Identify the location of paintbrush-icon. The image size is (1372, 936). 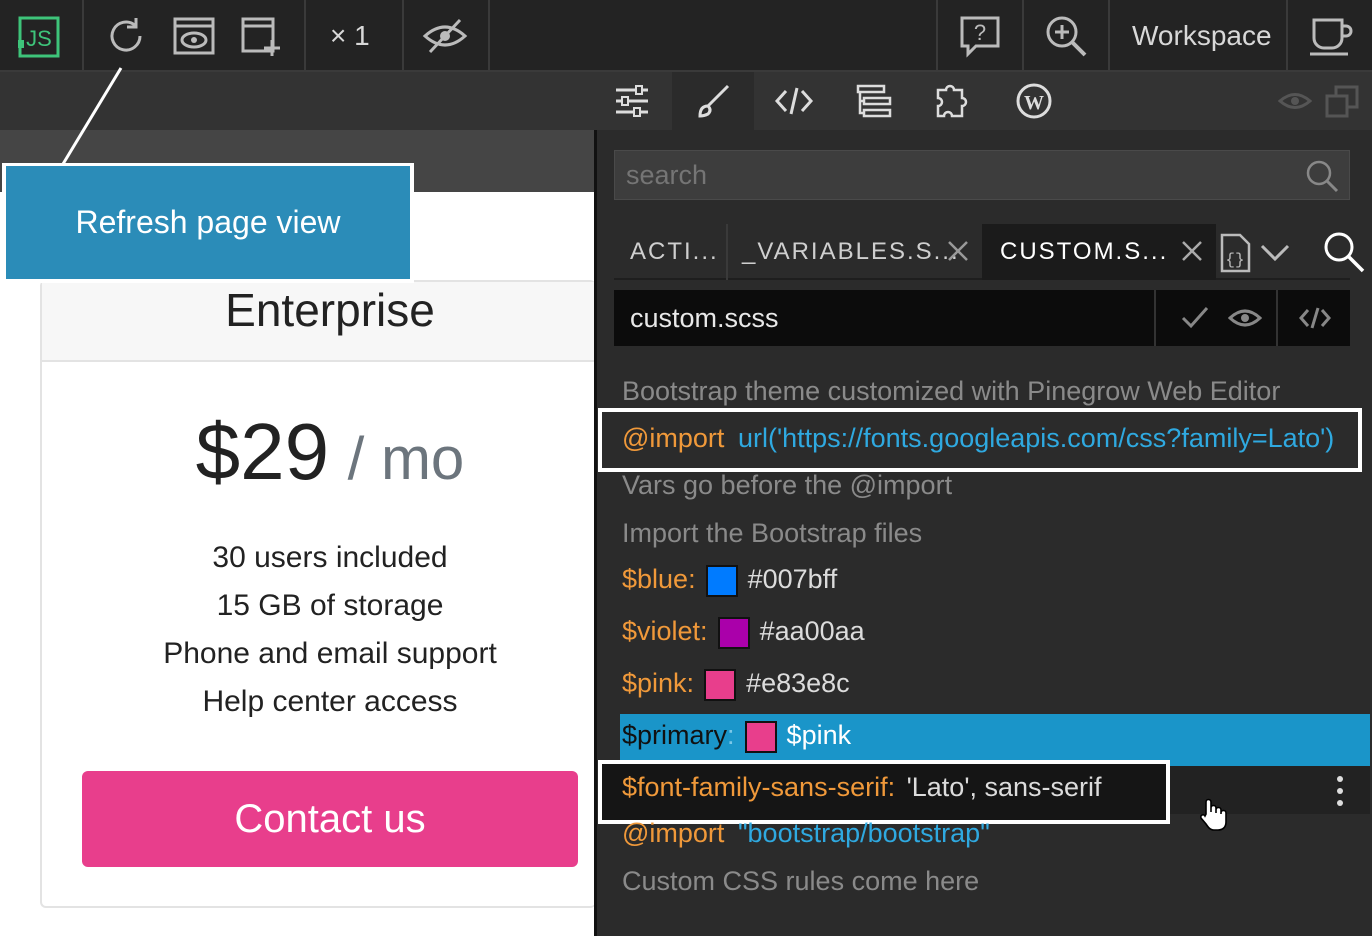
(713, 101).